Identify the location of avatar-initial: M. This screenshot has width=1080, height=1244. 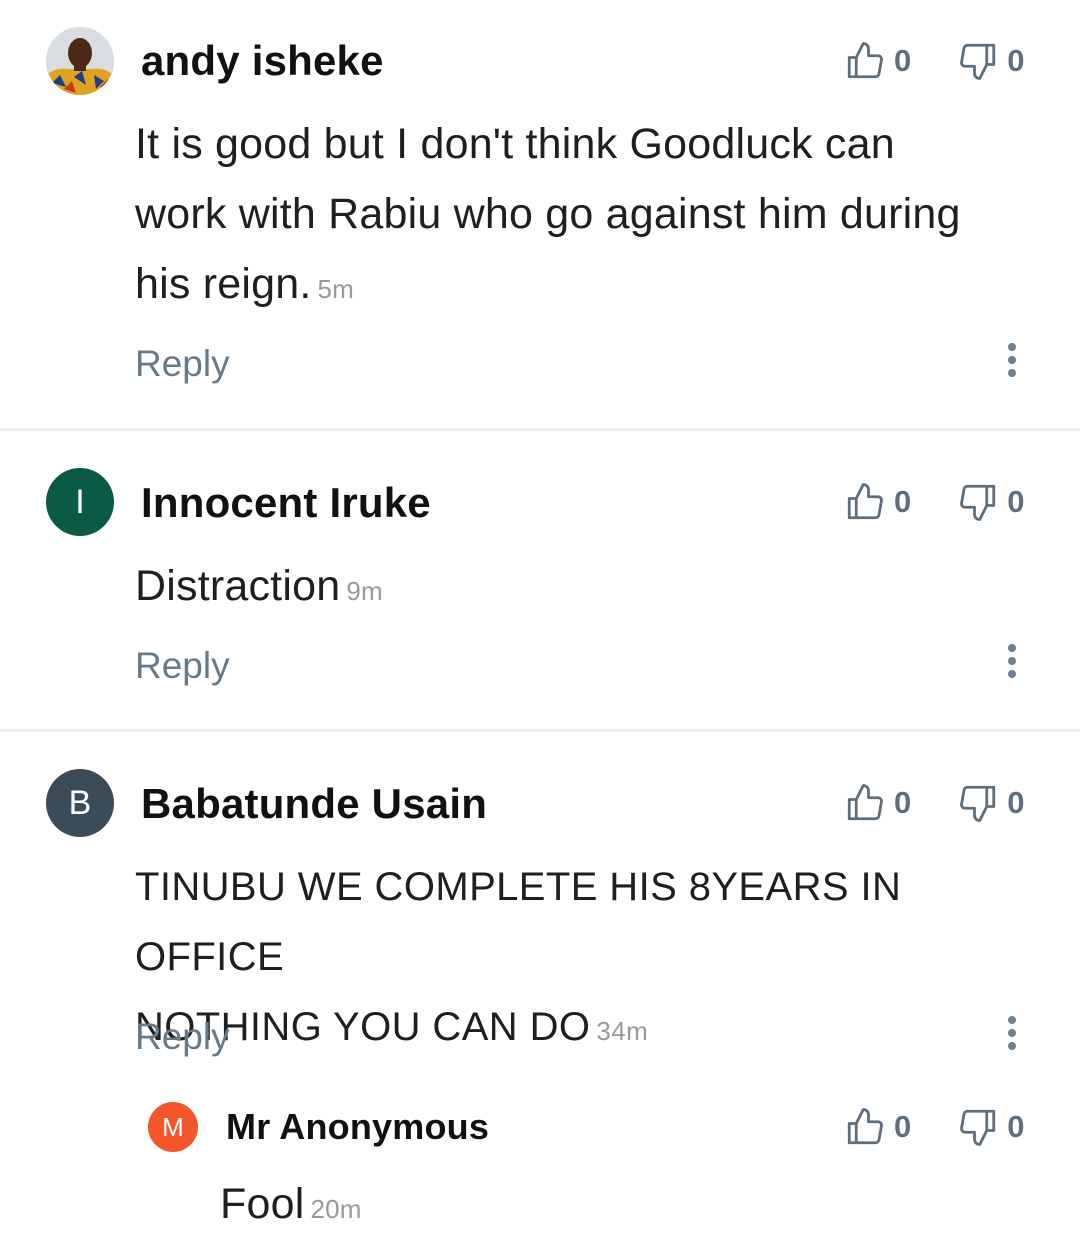
(173, 1126).